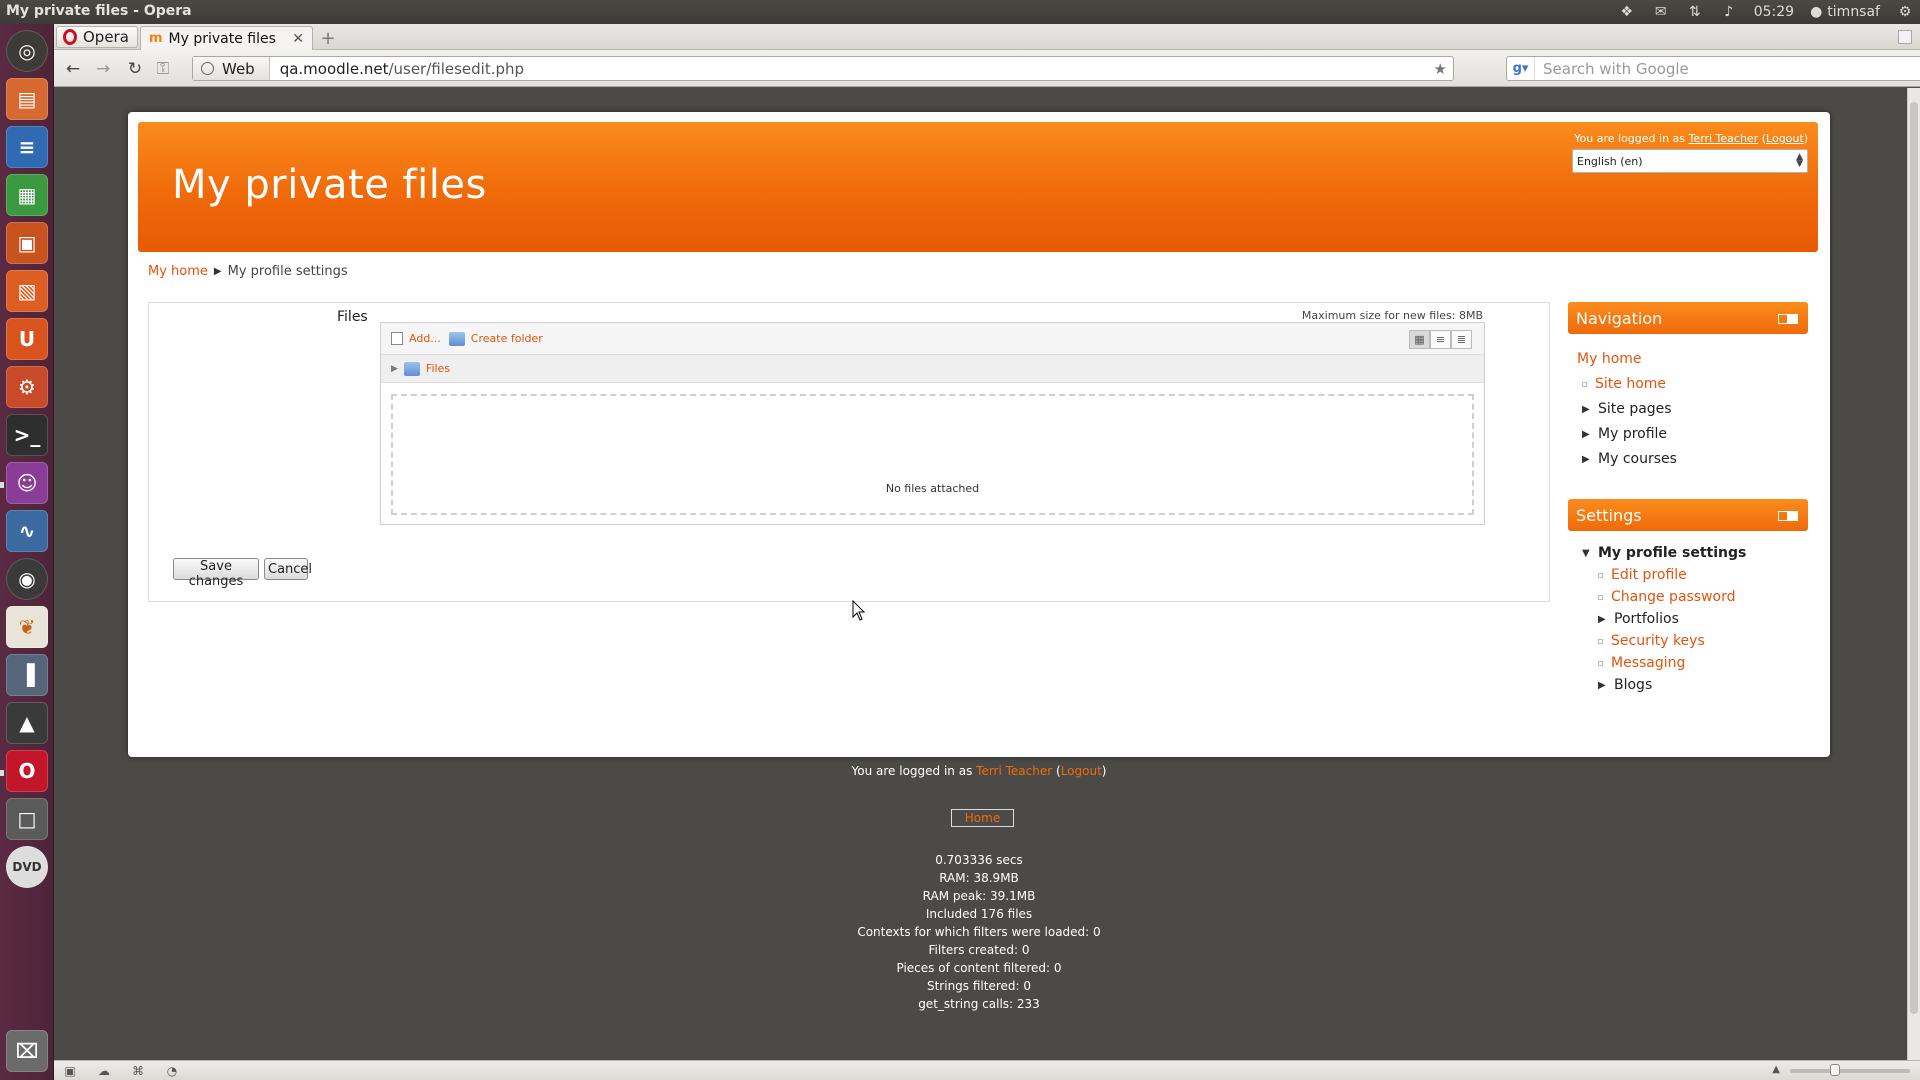  Describe the element at coordinates (27, 723) in the screenshot. I see `inkscape-icon: ▲` at that location.